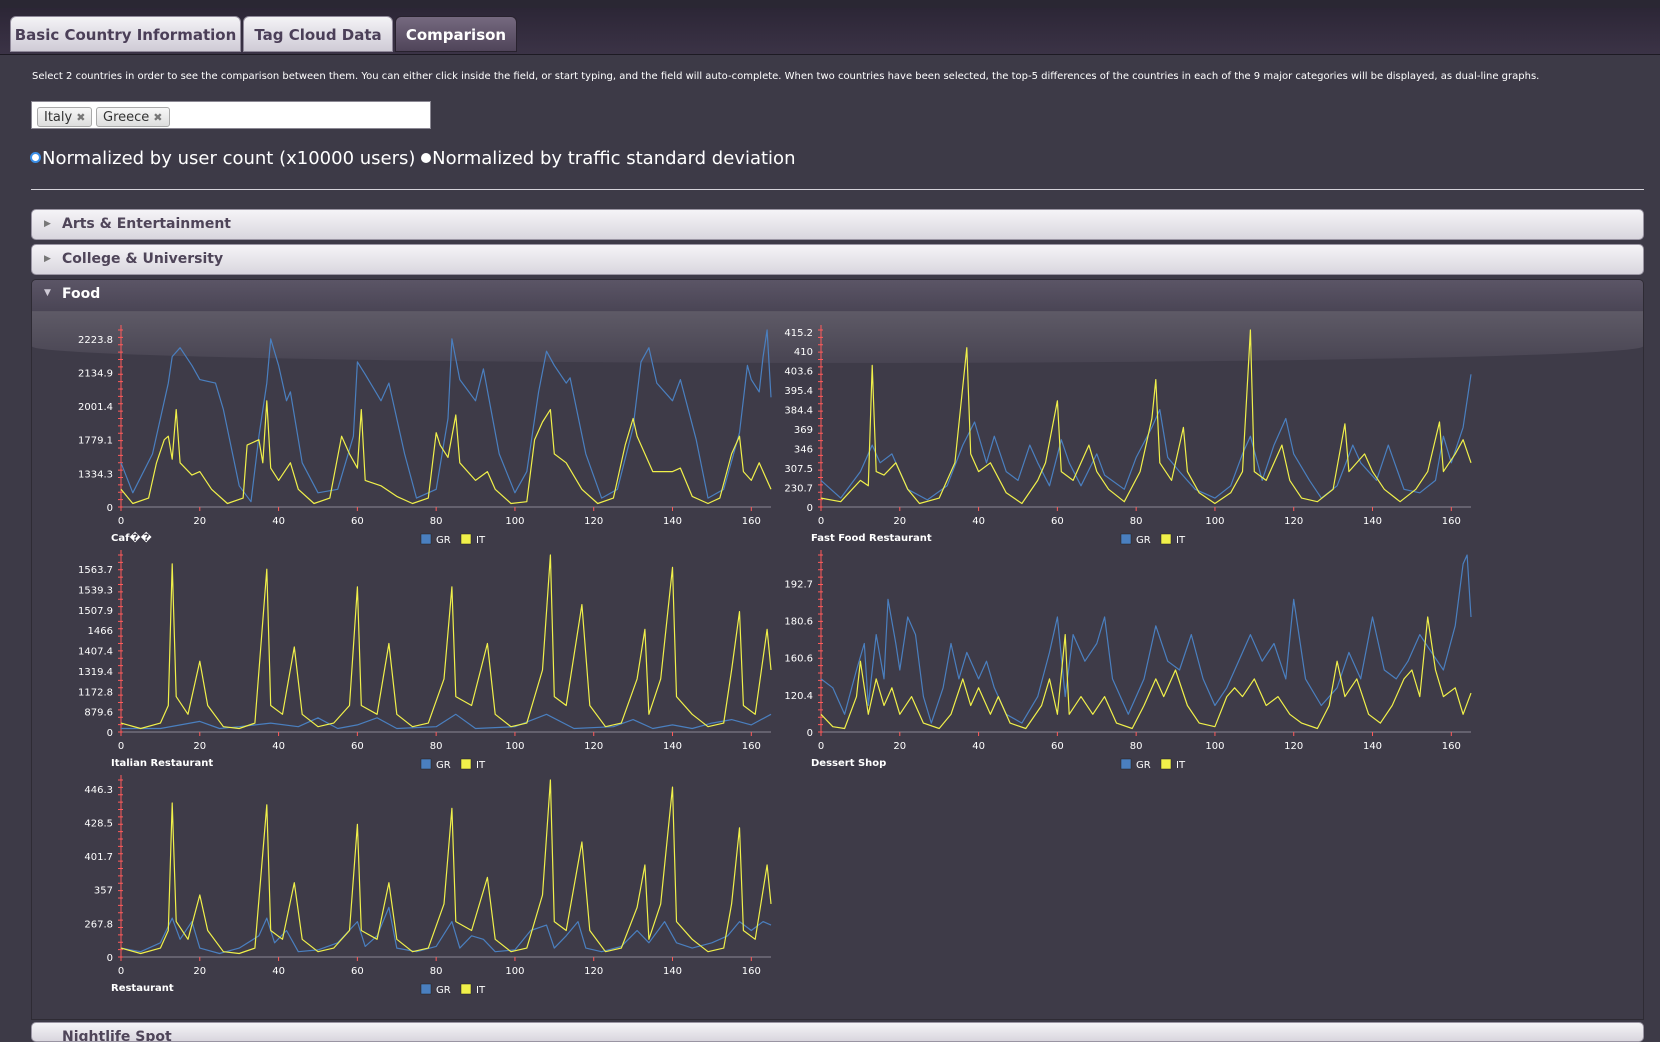 The image size is (1660, 1042). I want to click on y-tick-label: 410, so click(803, 352).